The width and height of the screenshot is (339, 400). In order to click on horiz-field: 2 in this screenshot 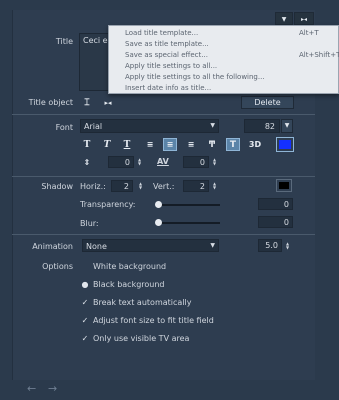, I will do `click(122, 186)`.